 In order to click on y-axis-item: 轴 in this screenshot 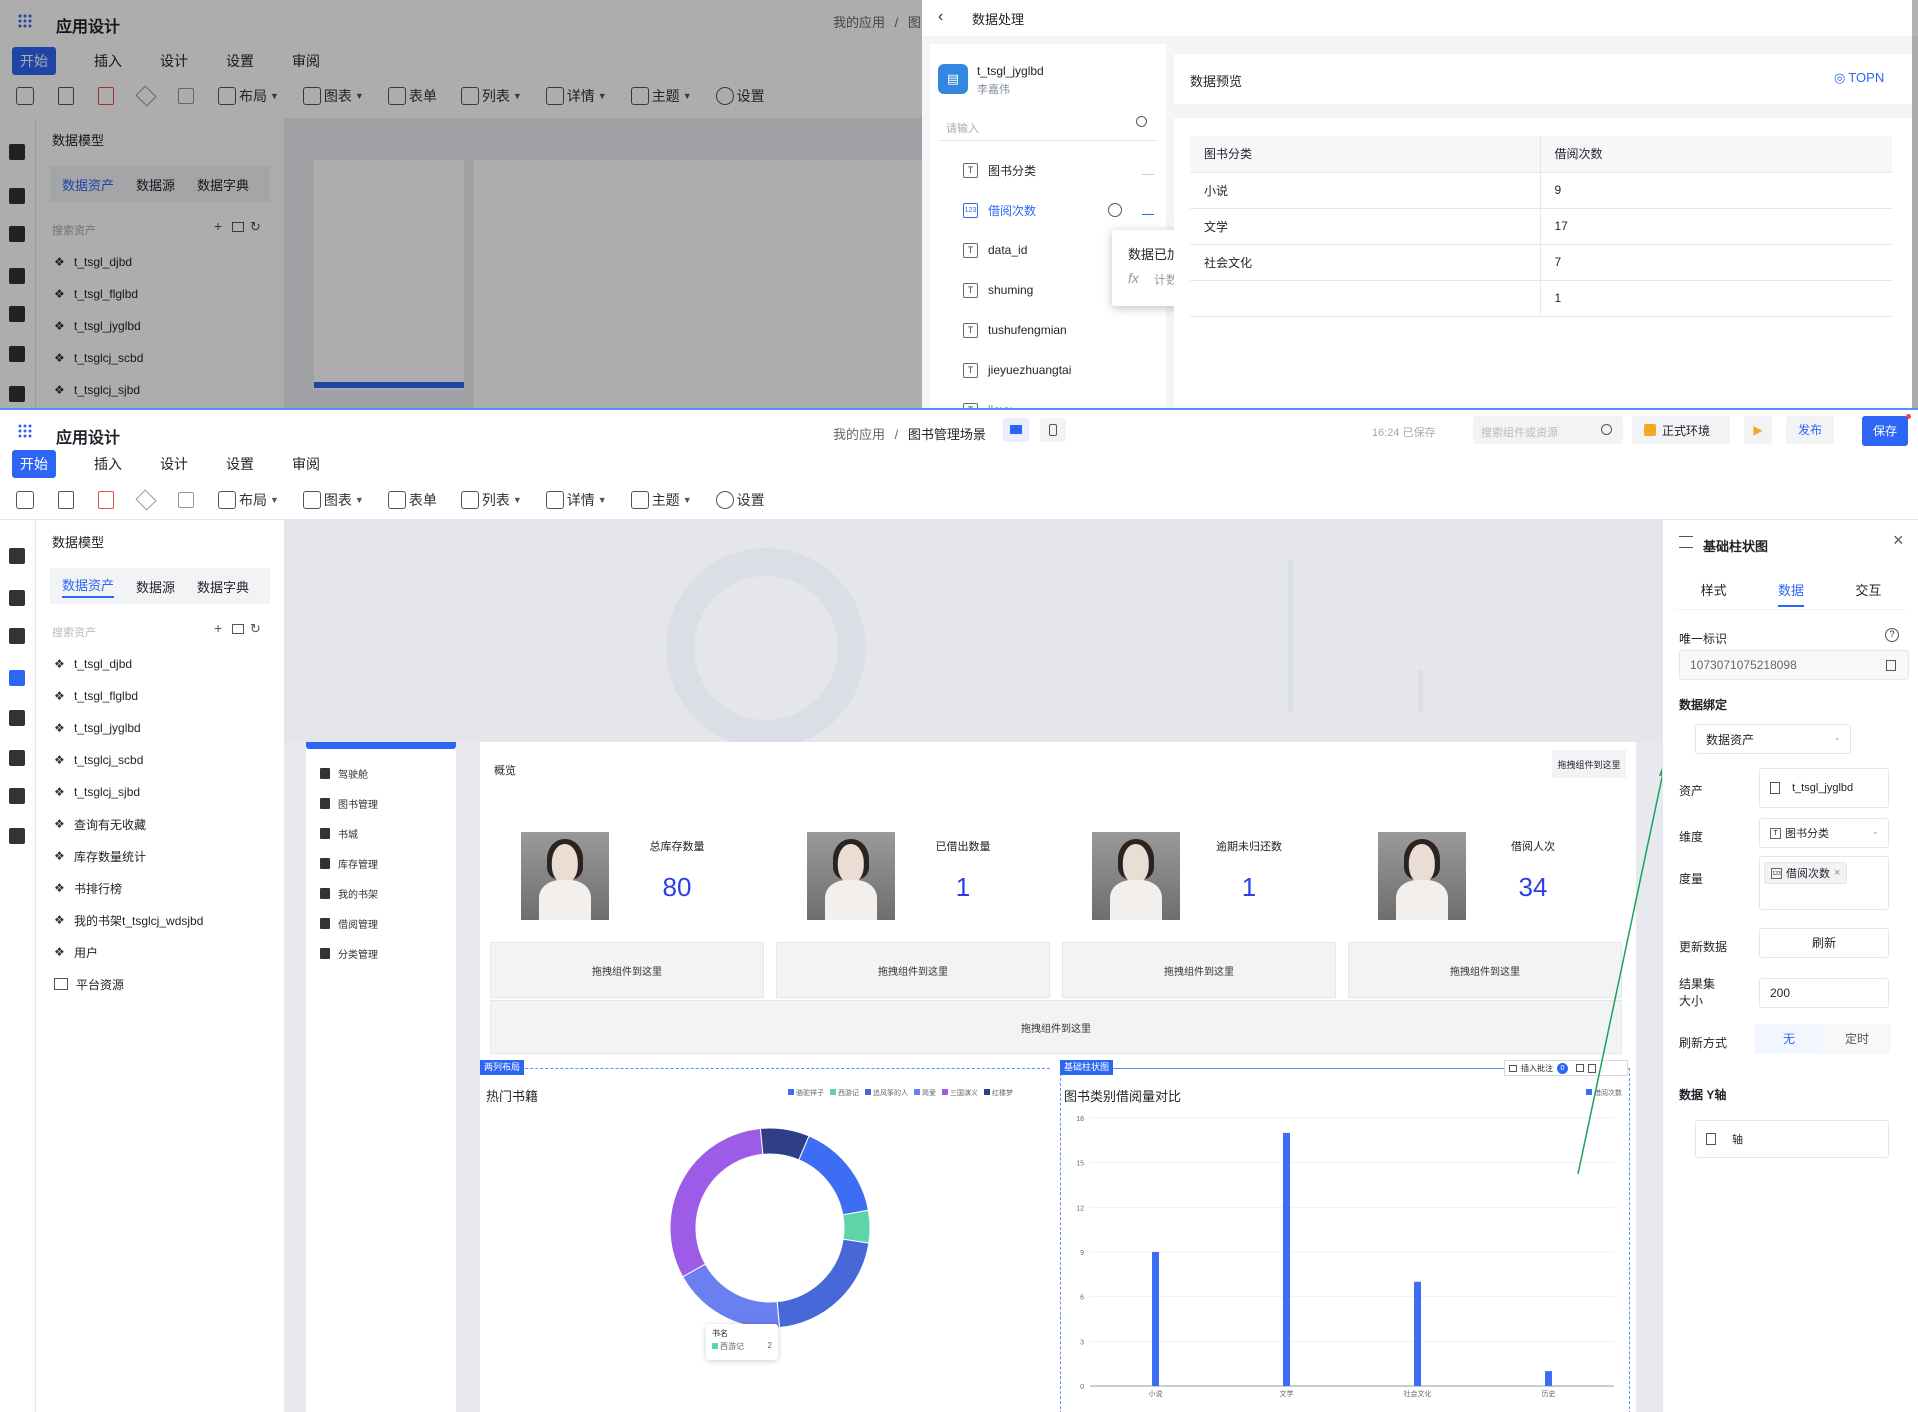, I will do `click(1792, 1139)`.